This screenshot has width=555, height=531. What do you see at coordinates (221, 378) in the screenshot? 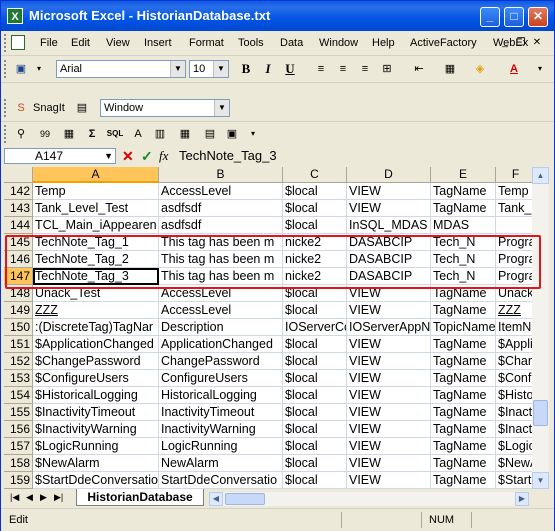
I see `table-cell: ConfigureUsers` at bounding box center [221, 378].